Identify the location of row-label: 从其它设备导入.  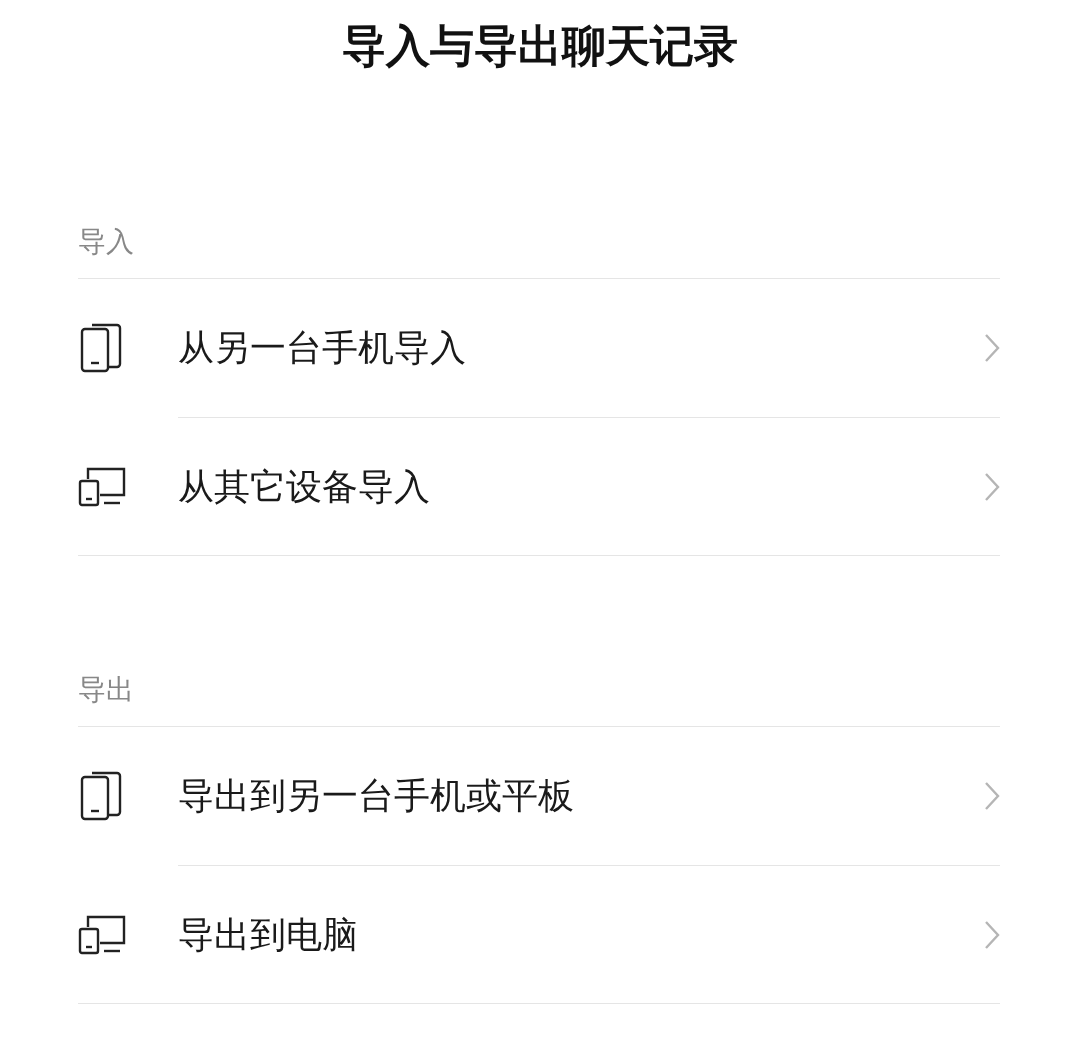
(304, 486).